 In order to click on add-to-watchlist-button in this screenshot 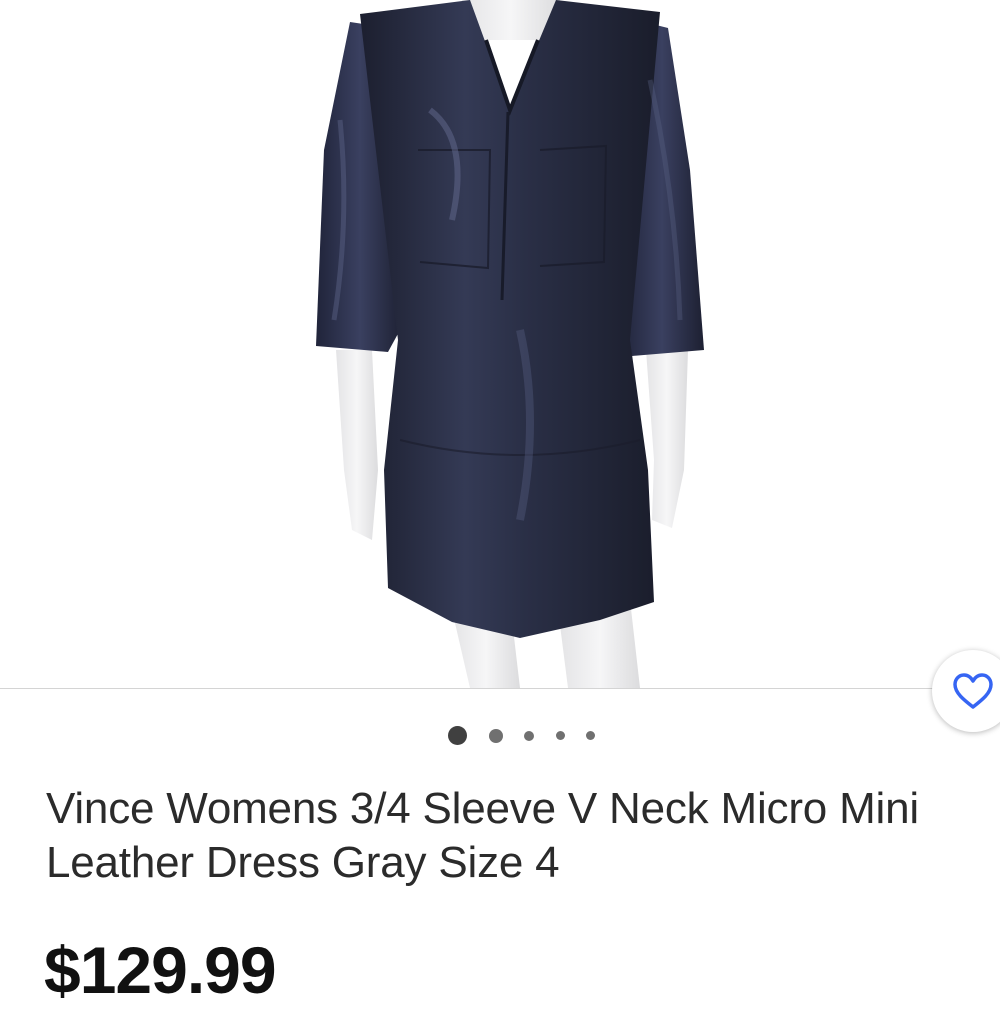, I will do `click(966, 691)`.